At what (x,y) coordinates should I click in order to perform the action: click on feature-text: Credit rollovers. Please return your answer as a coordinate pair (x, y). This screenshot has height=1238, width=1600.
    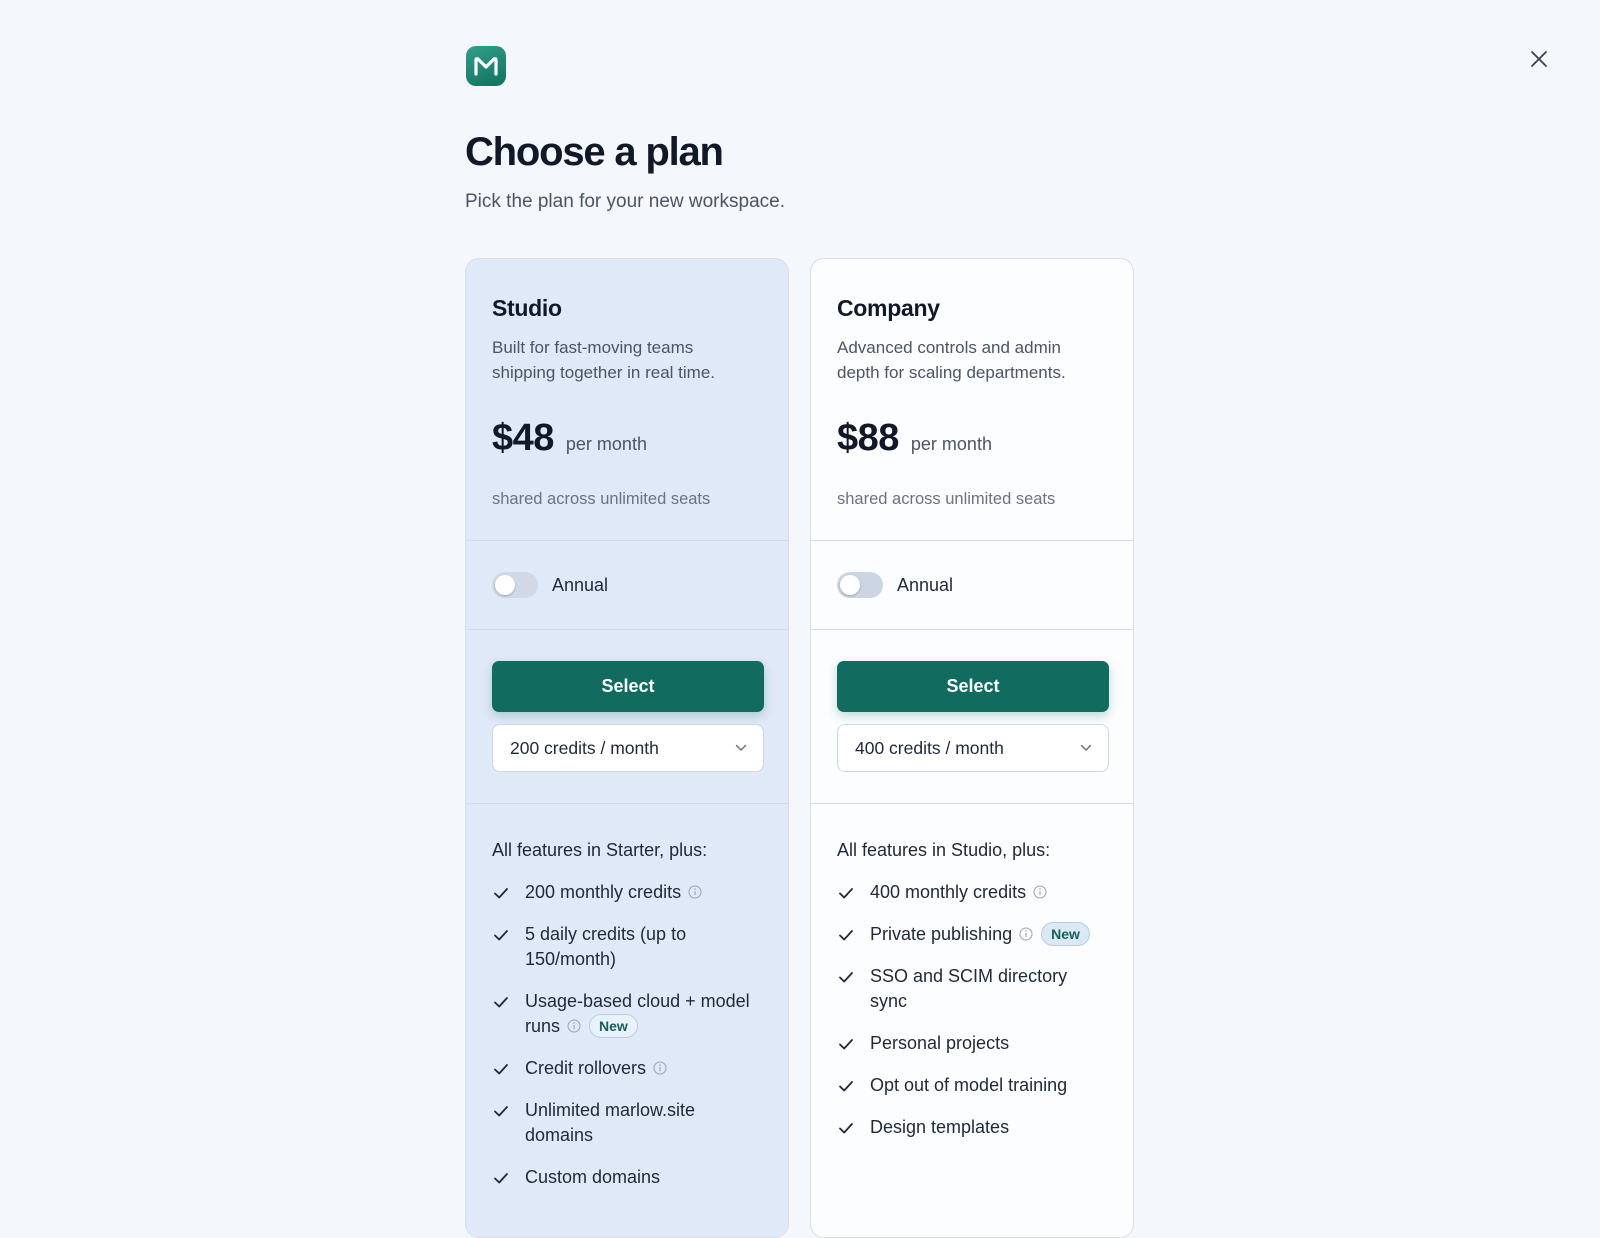
    Looking at the image, I should click on (586, 1068).